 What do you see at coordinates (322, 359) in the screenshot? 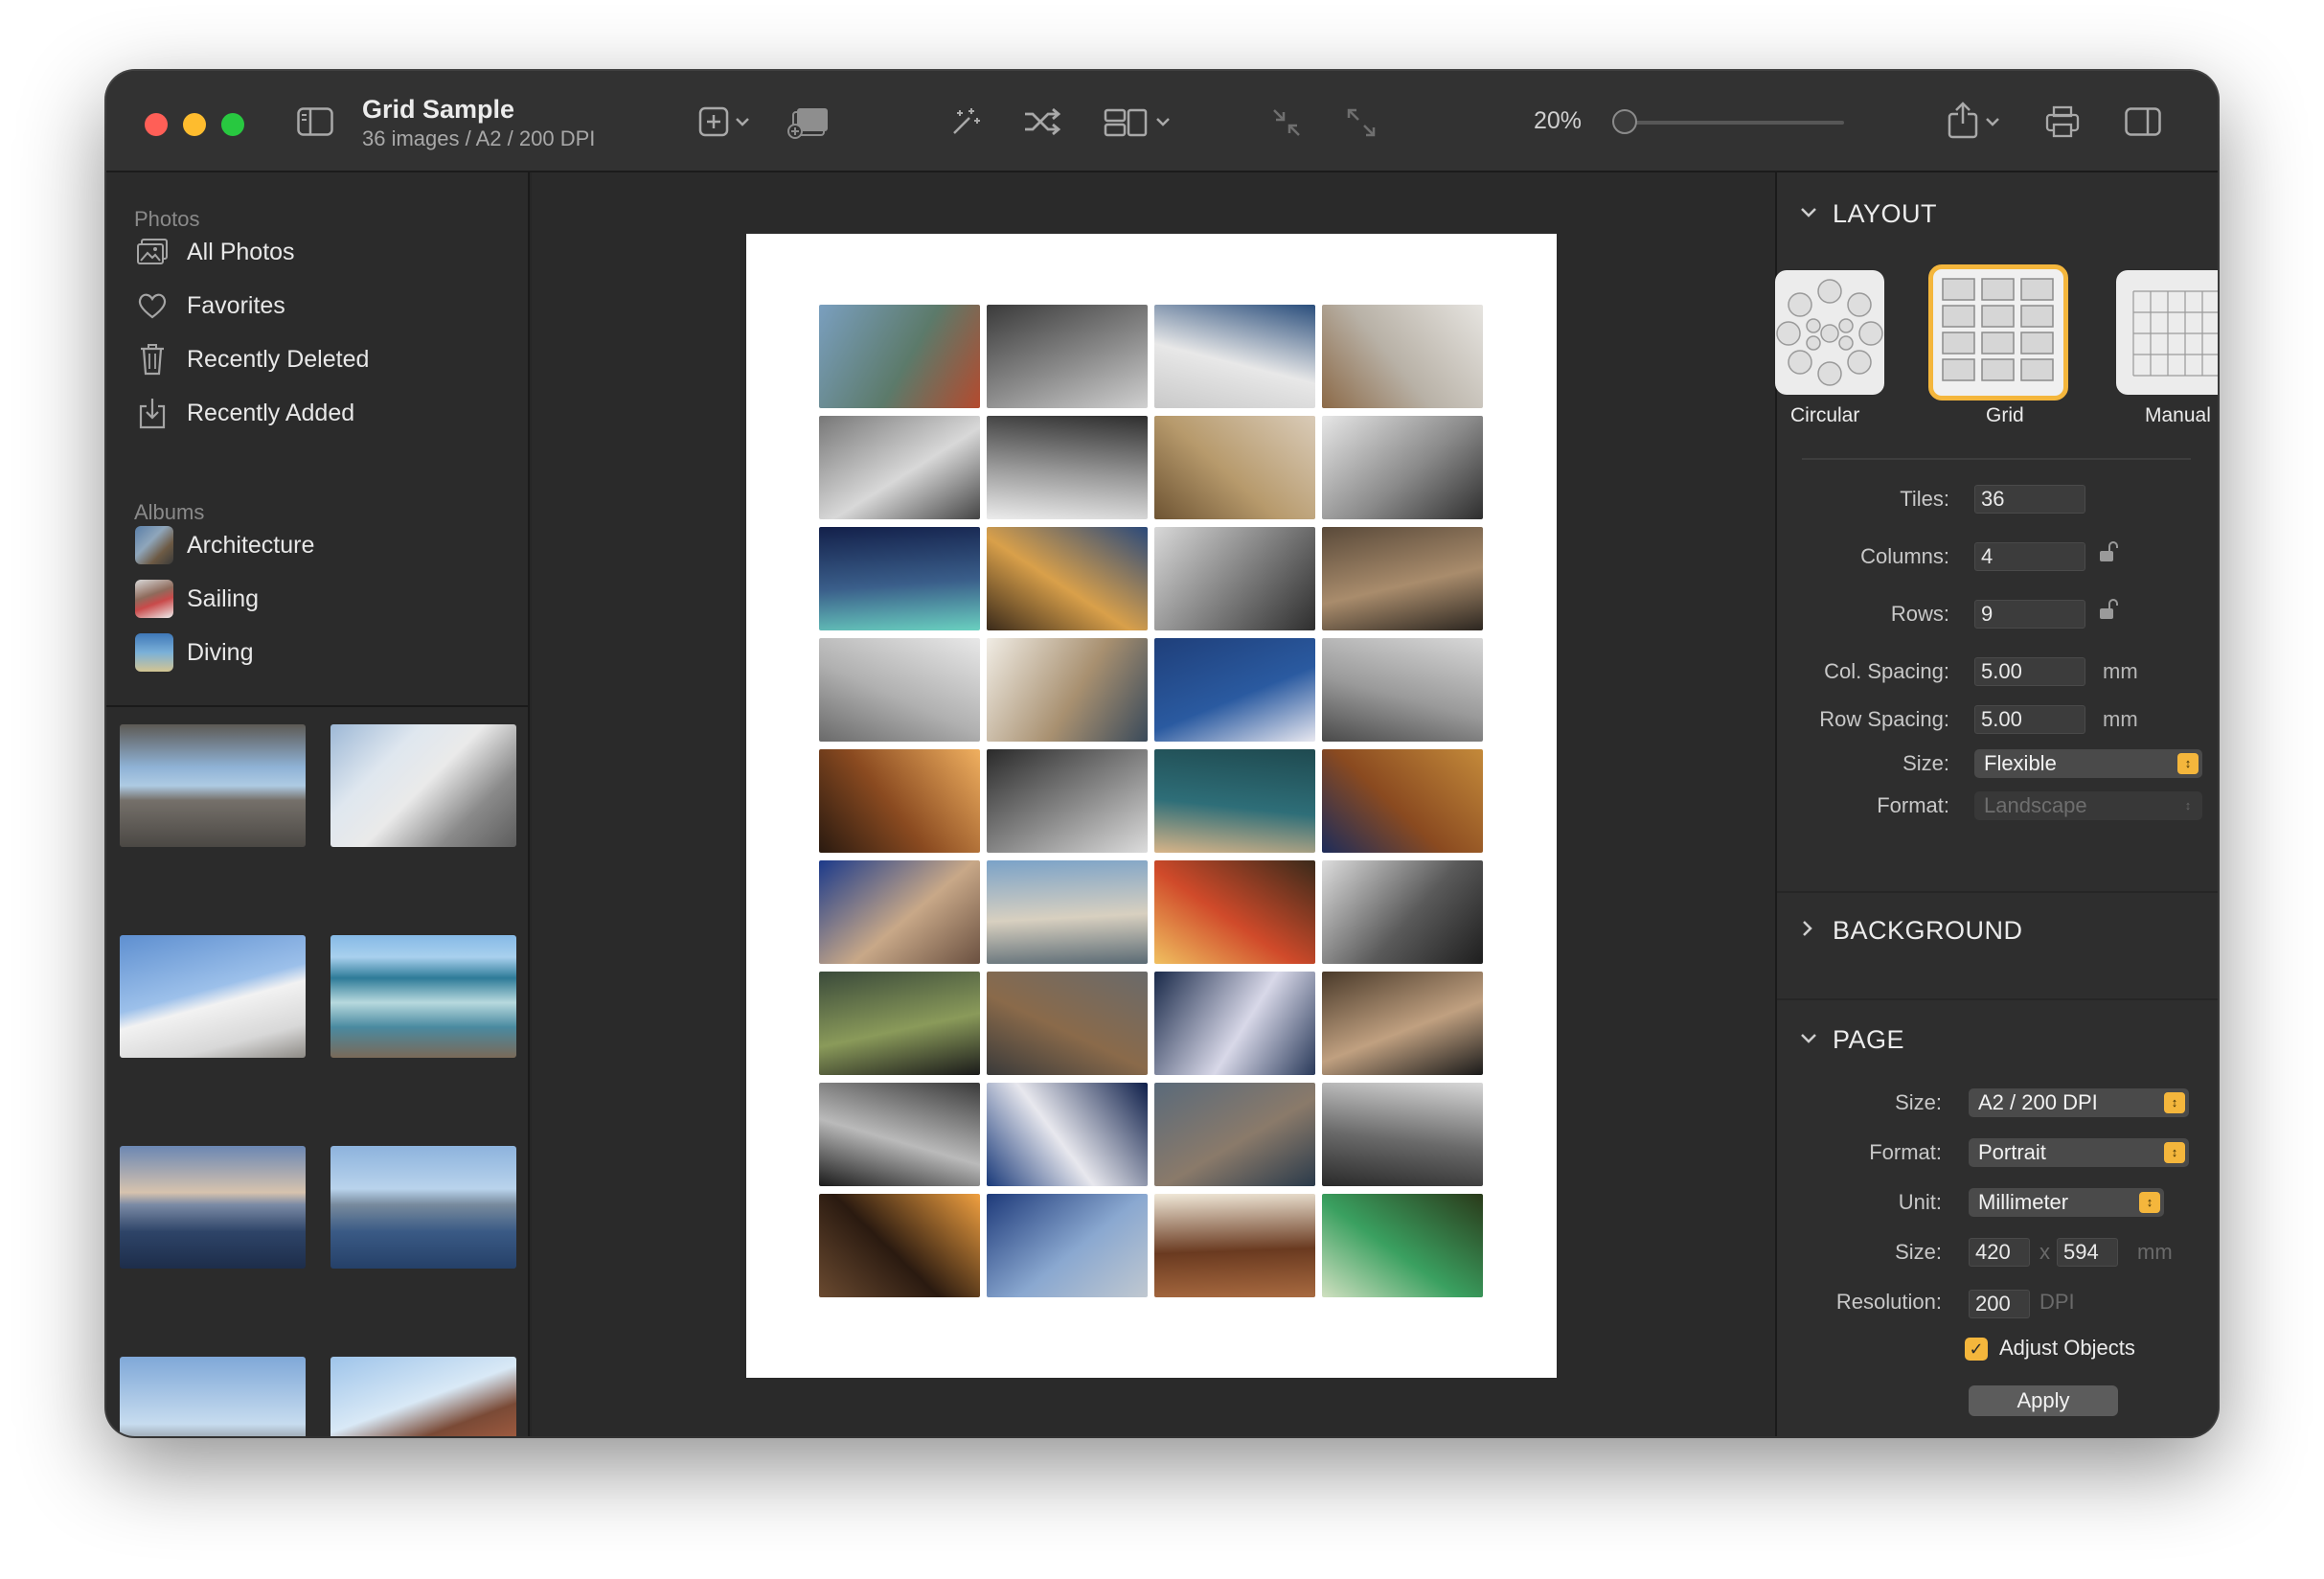
I see `sidebar-item-recently-deleted: Recently Deleted` at bounding box center [322, 359].